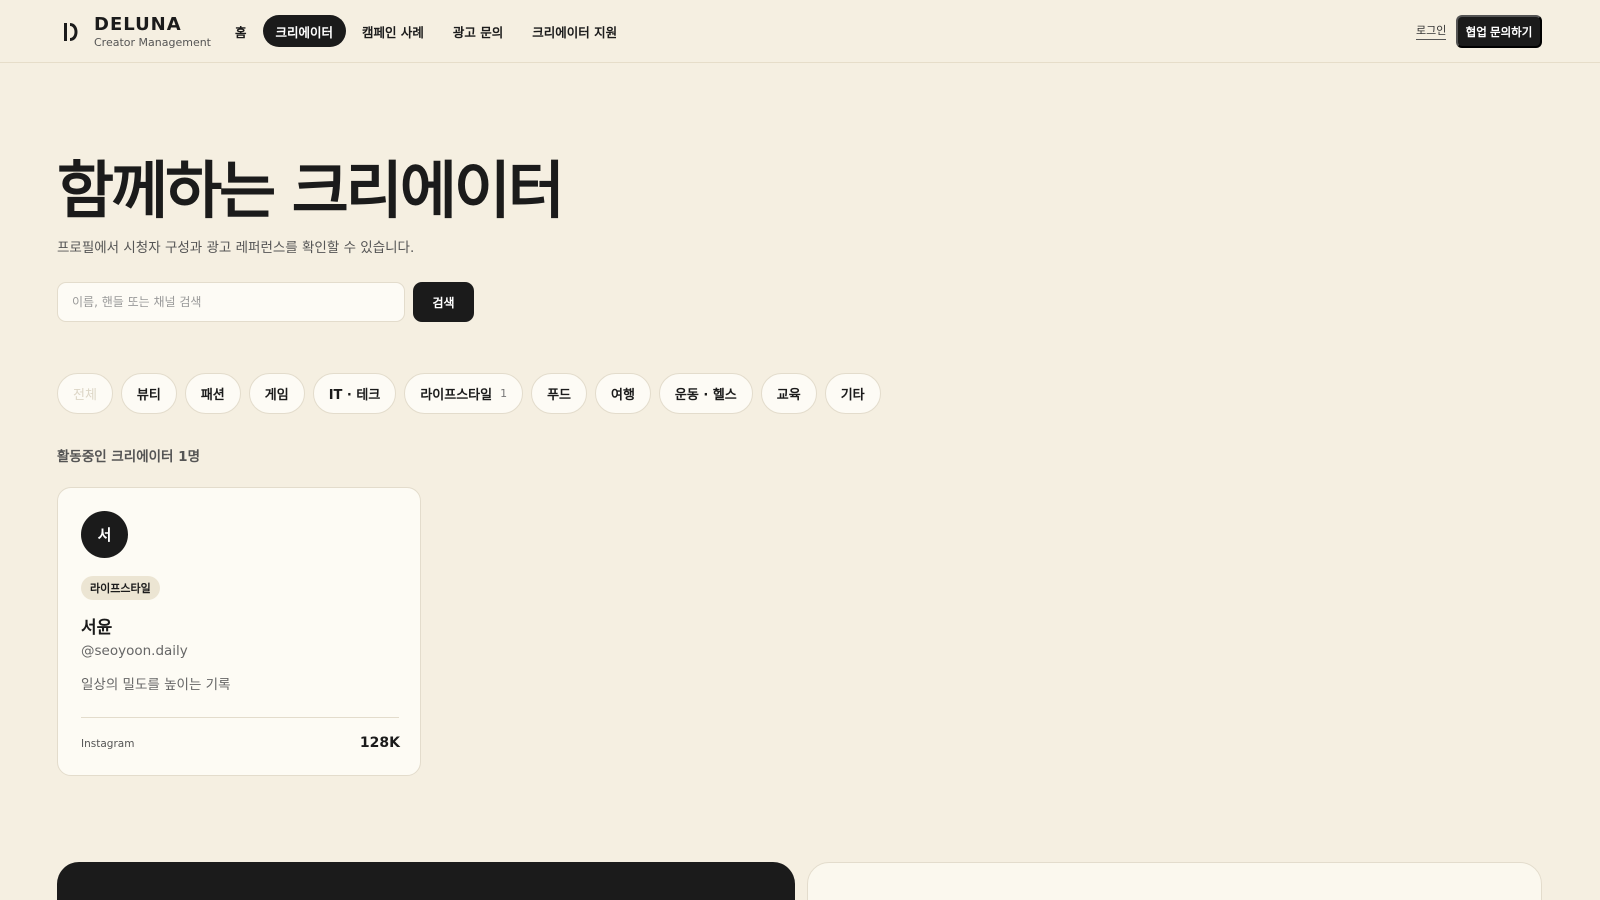 The width and height of the screenshot is (1600, 900). What do you see at coordinates (443, 302) in the screenshot?
I see `search-button: 검색` at bounding box center [443, 302].